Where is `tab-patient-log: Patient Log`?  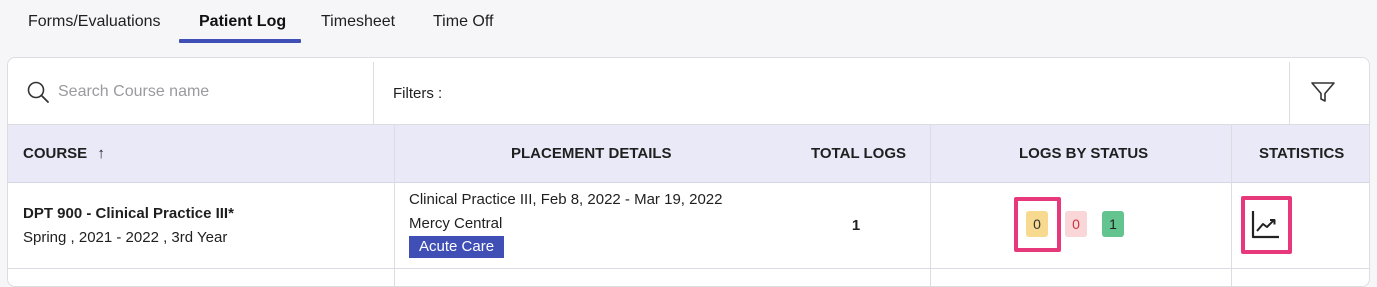
tab-patient-log: Patient Log is located at coordinates (242, 22).